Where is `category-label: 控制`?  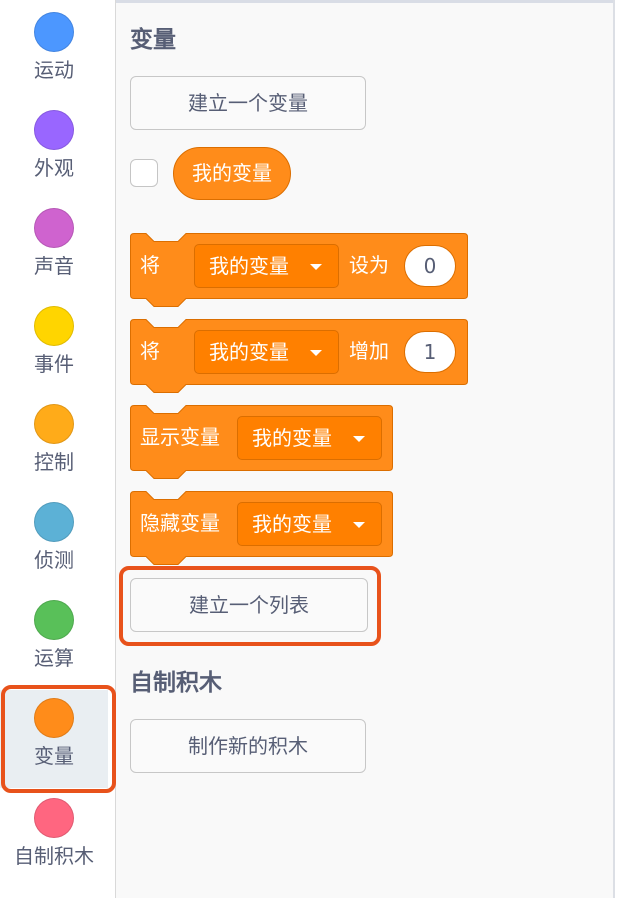
category-label: 控制 is located at coordinates (54, 462).